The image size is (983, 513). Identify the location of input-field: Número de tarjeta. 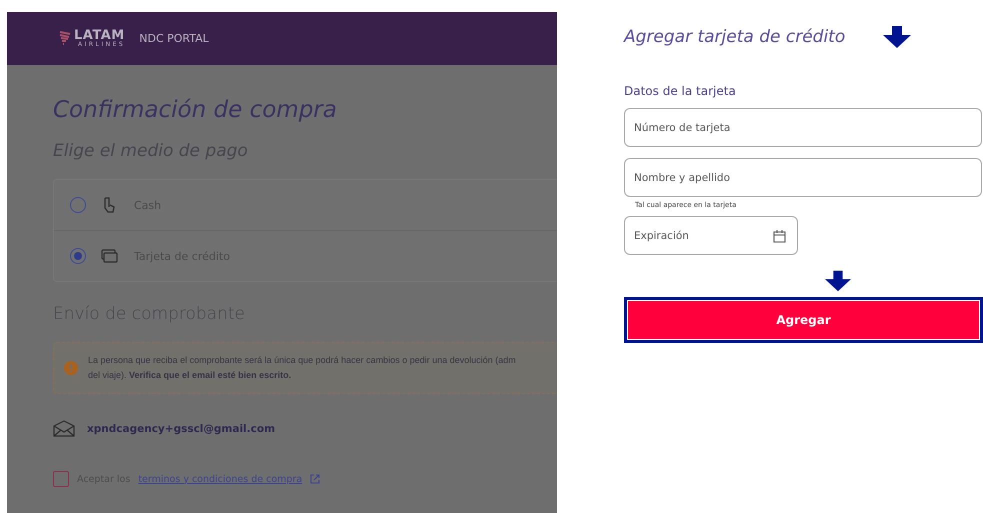
(803, 127).